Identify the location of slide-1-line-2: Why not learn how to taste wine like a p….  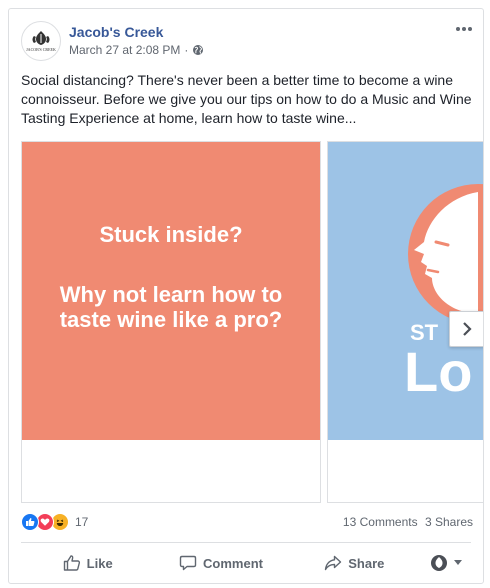
(171, 307).